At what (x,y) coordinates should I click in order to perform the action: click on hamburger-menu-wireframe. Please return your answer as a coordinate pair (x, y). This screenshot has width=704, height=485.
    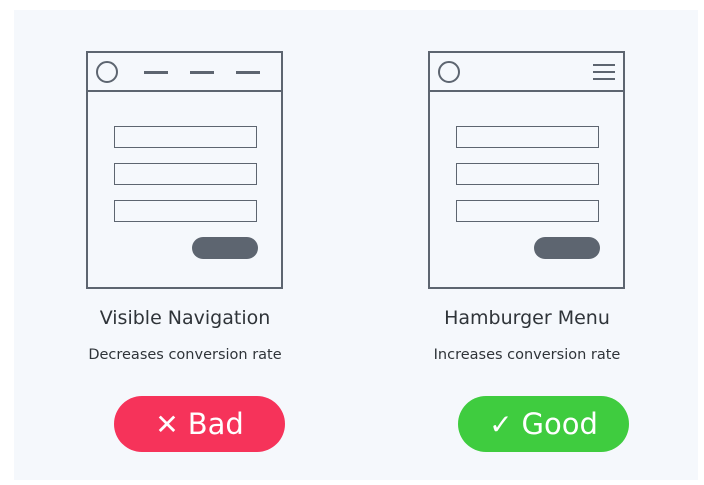
    Looking at the image, I should click on (526, 170).